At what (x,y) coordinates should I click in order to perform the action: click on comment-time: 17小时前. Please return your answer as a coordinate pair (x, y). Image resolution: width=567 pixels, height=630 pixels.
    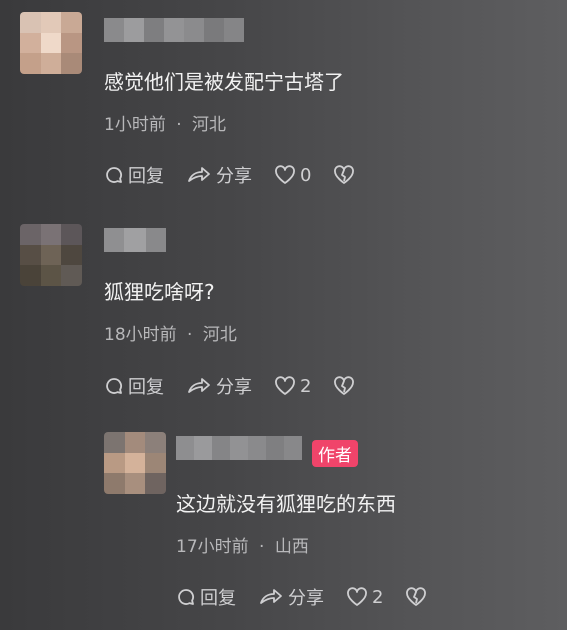
    Looking at the image, I should click on (212, 547).